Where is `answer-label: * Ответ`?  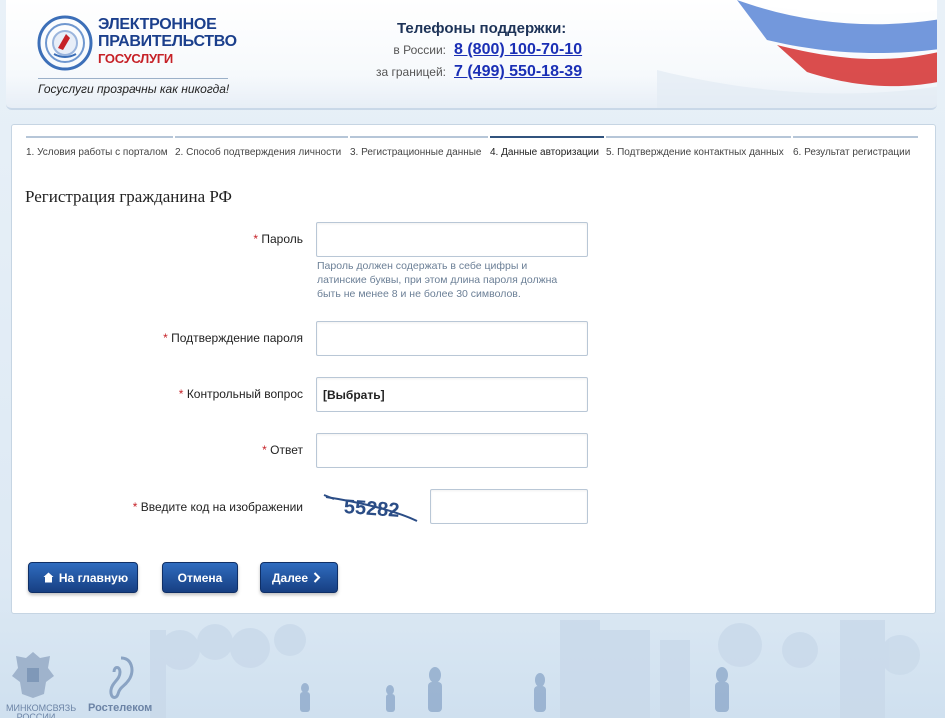 answer-label: * Ответ is located at coordinates (282, 450).